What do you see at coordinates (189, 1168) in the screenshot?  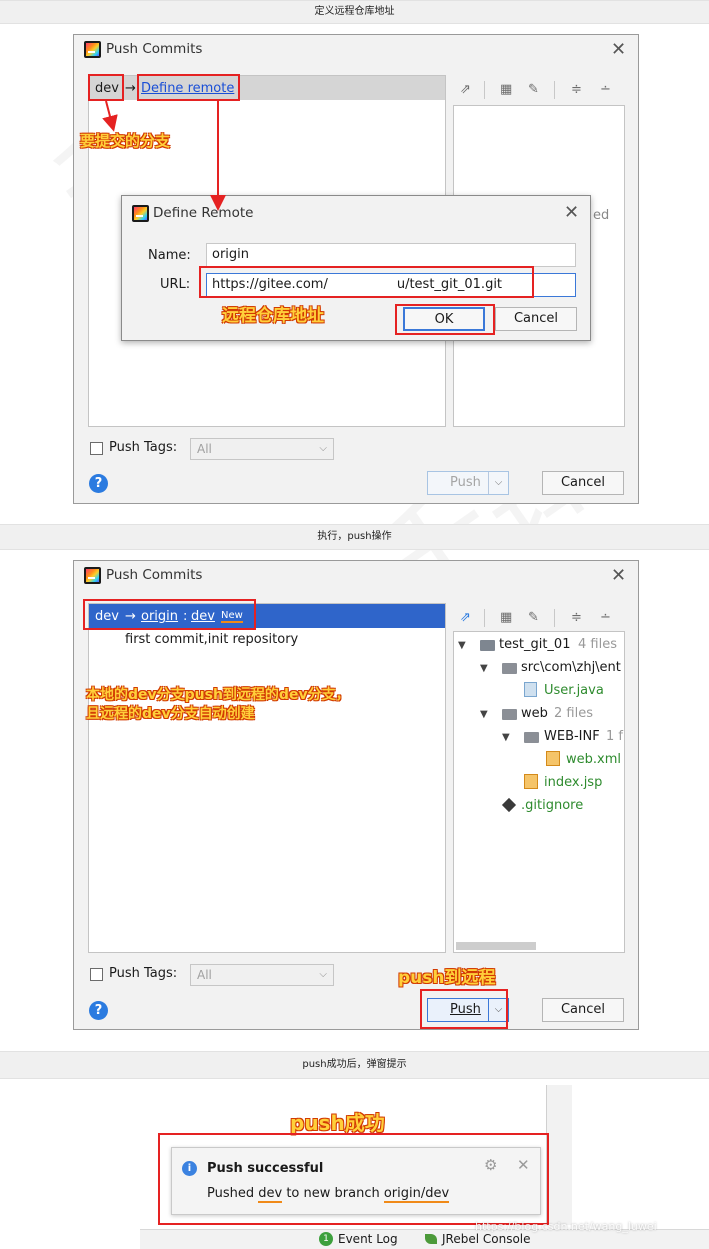 I see `info-icon: i` at bounding box center [189, 1168].